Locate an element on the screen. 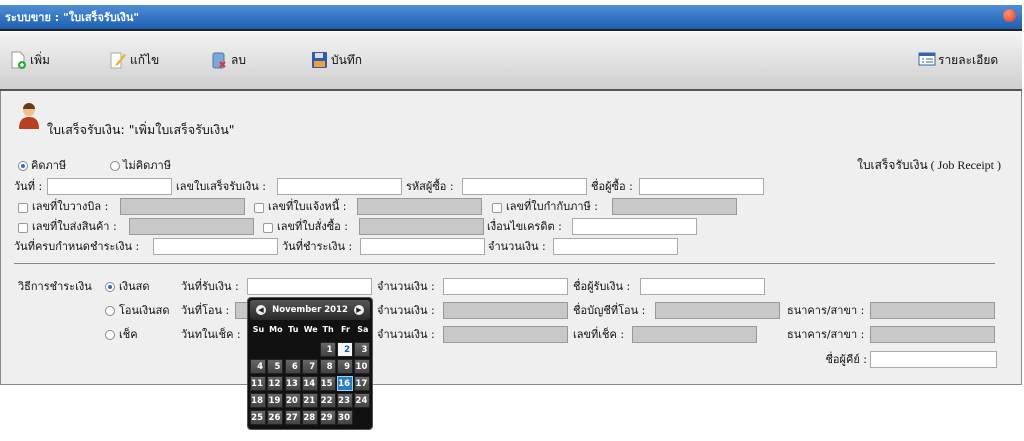  receiver-name-input is located at coordinates (702, 286).